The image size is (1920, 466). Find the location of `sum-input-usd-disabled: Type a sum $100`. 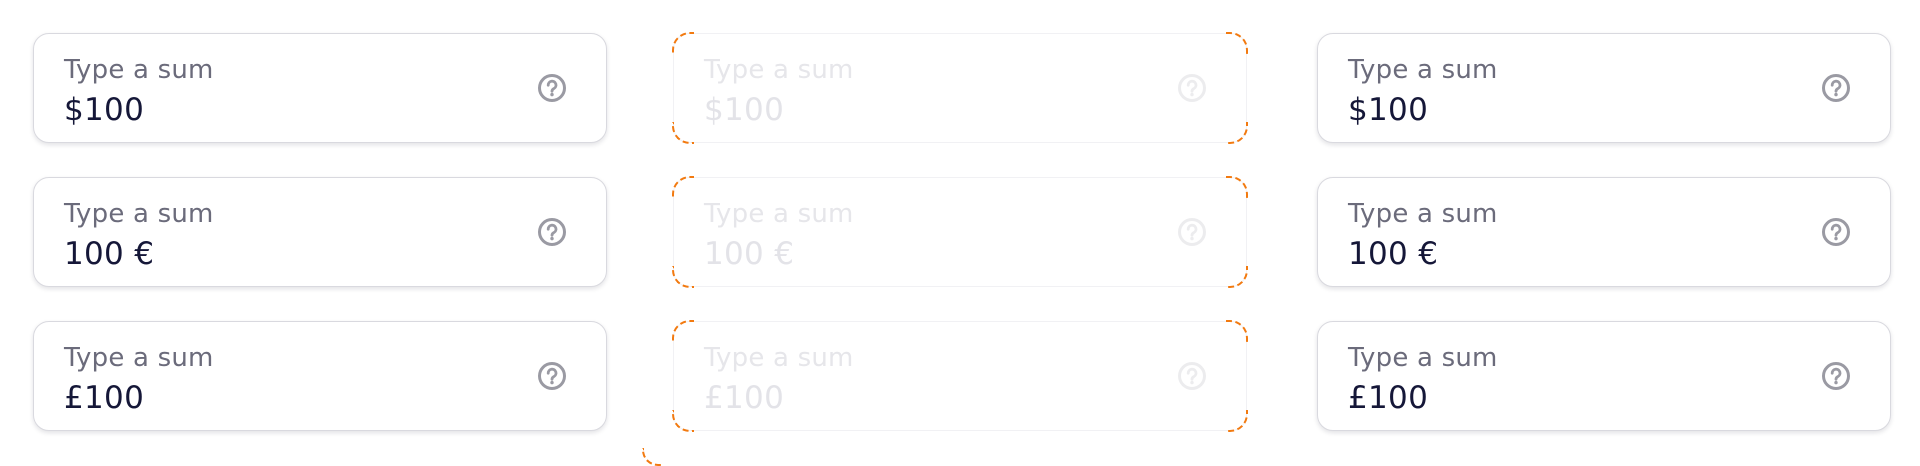

sum-input-usd-disabled: Type a sum $100 is located at coordinates (960, 88).